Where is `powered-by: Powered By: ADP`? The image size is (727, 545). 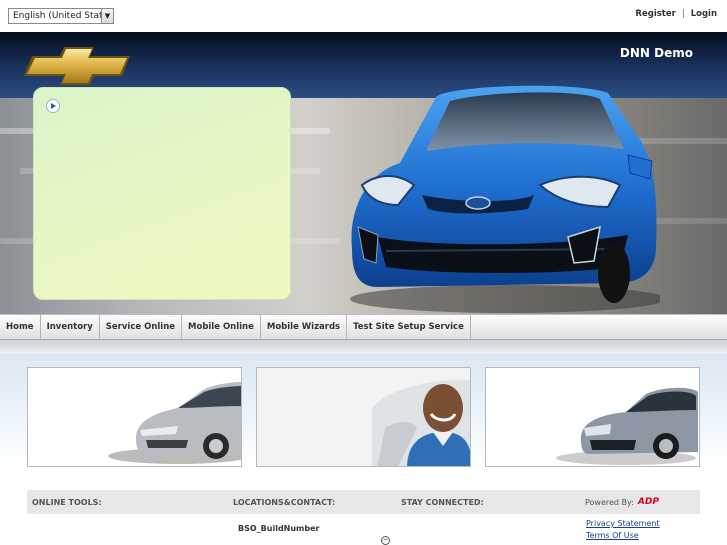
powered-by: Powered By: ADP is located at coordinates (622, 502).